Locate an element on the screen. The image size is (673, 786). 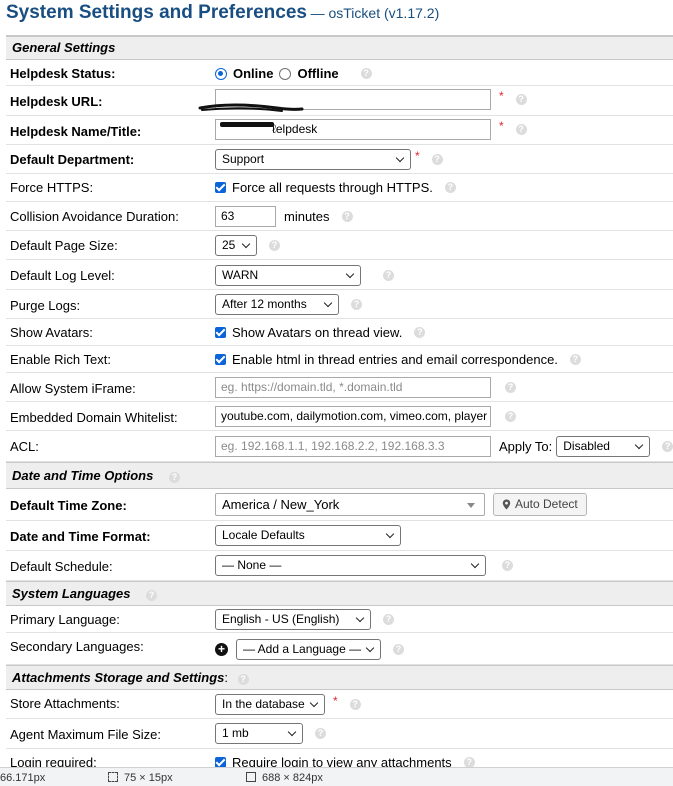
max-file-size-field: 1 mb ? is located at coordinates (270, 733).